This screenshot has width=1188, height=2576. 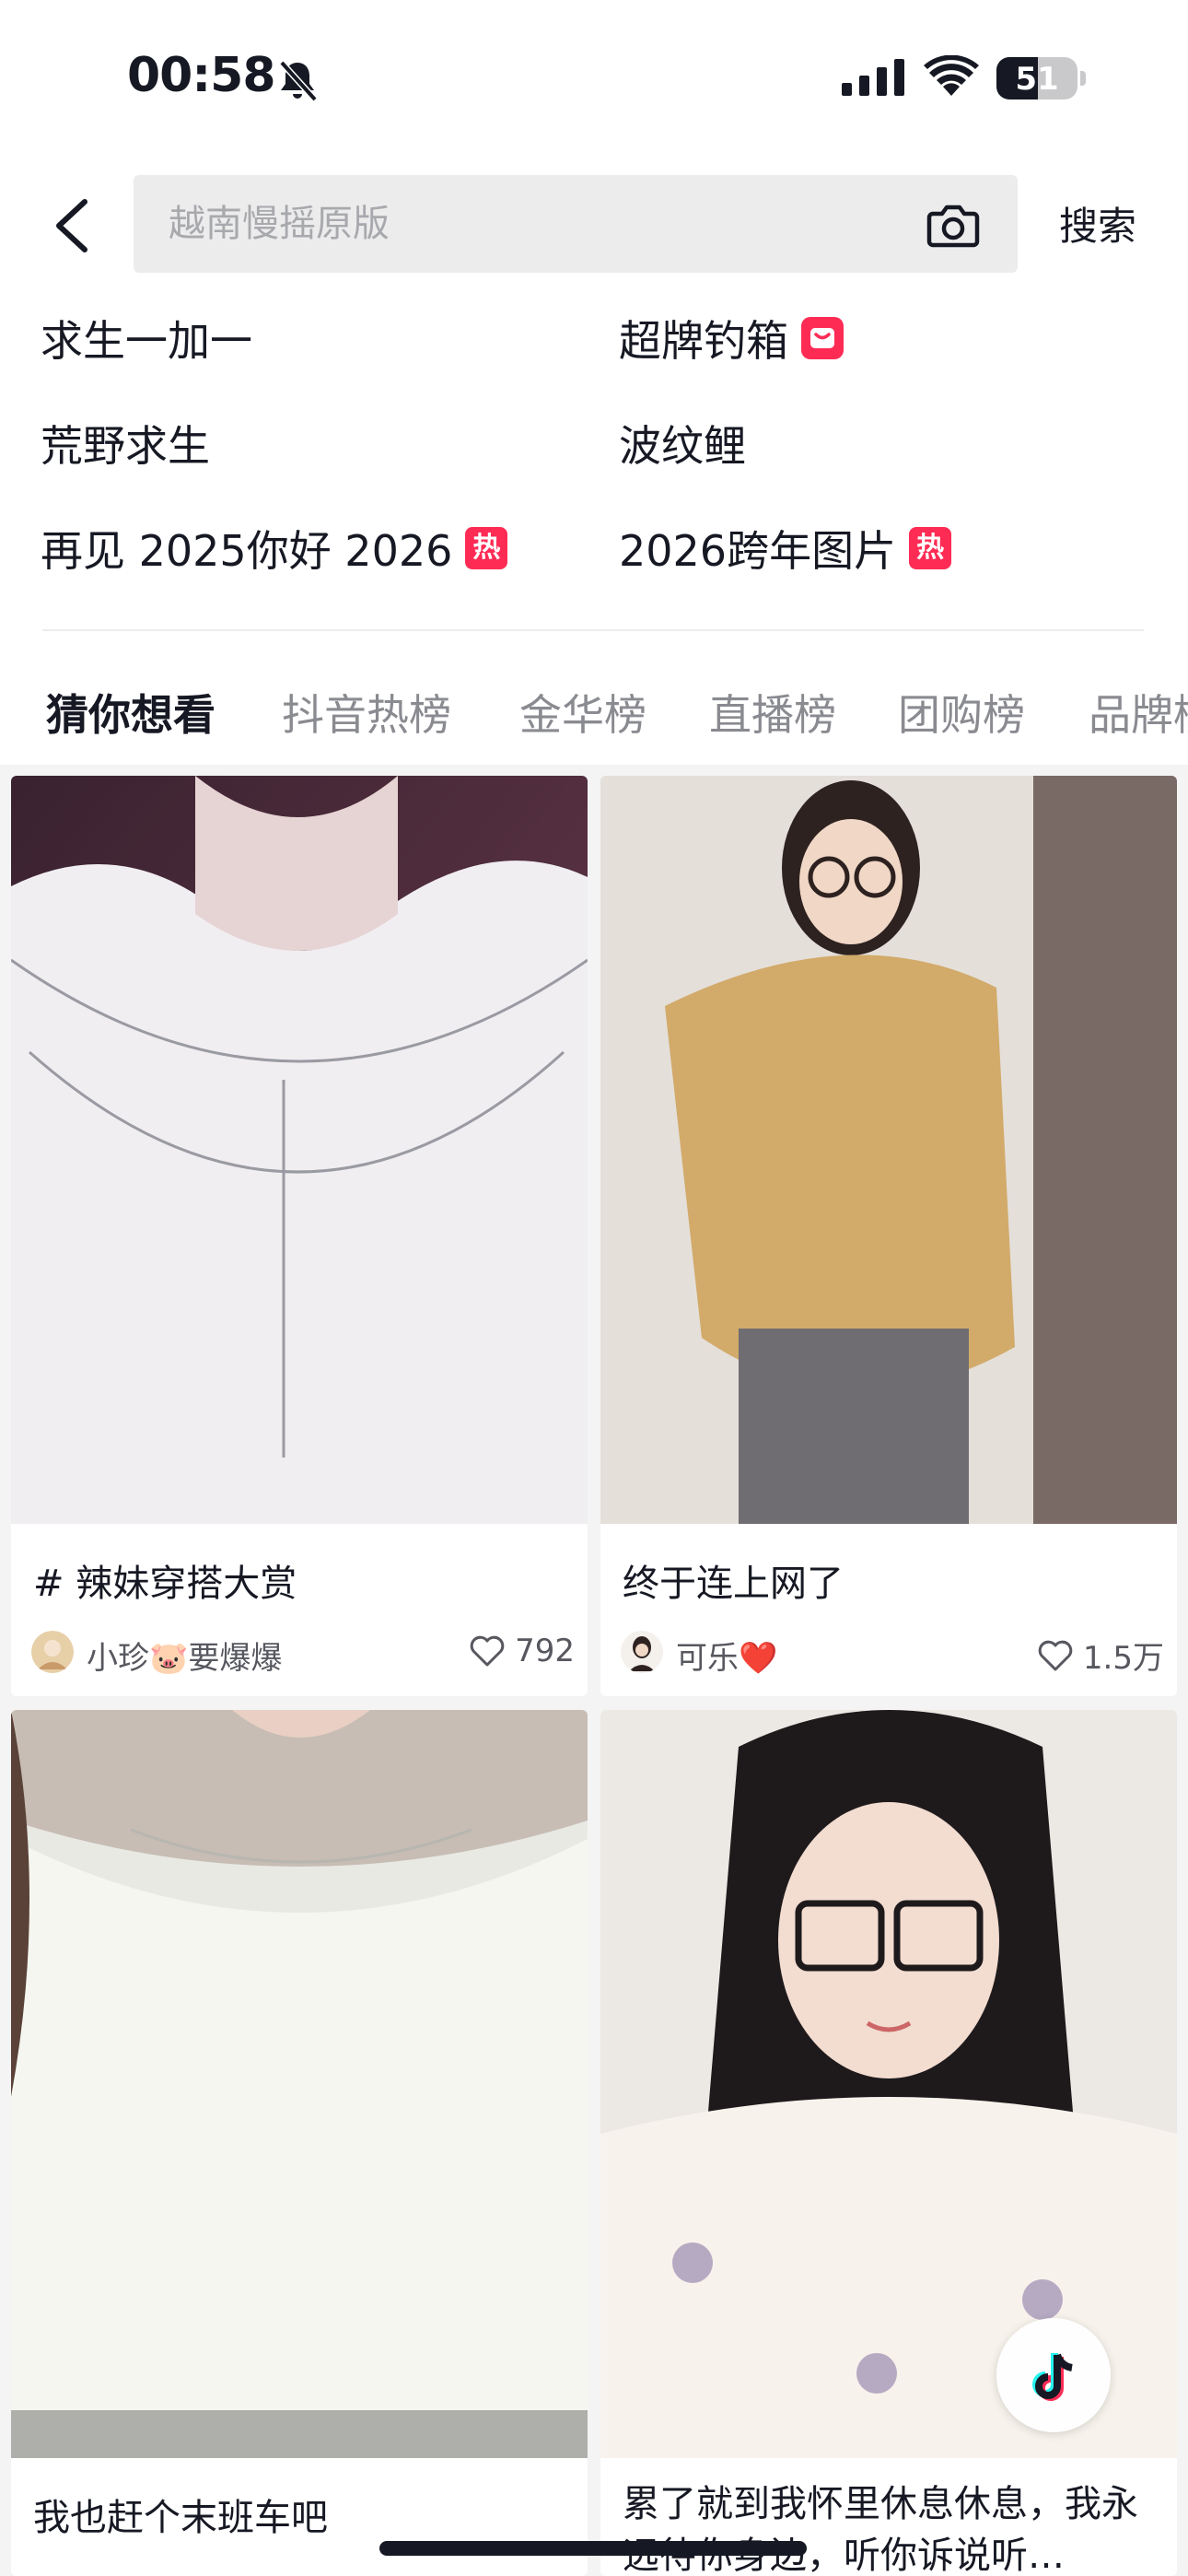 What do you see at coordinates (1138, 712) in the screenshot?
I see `tab-brand: 品牌榜` at bounding box center [1138, 712].